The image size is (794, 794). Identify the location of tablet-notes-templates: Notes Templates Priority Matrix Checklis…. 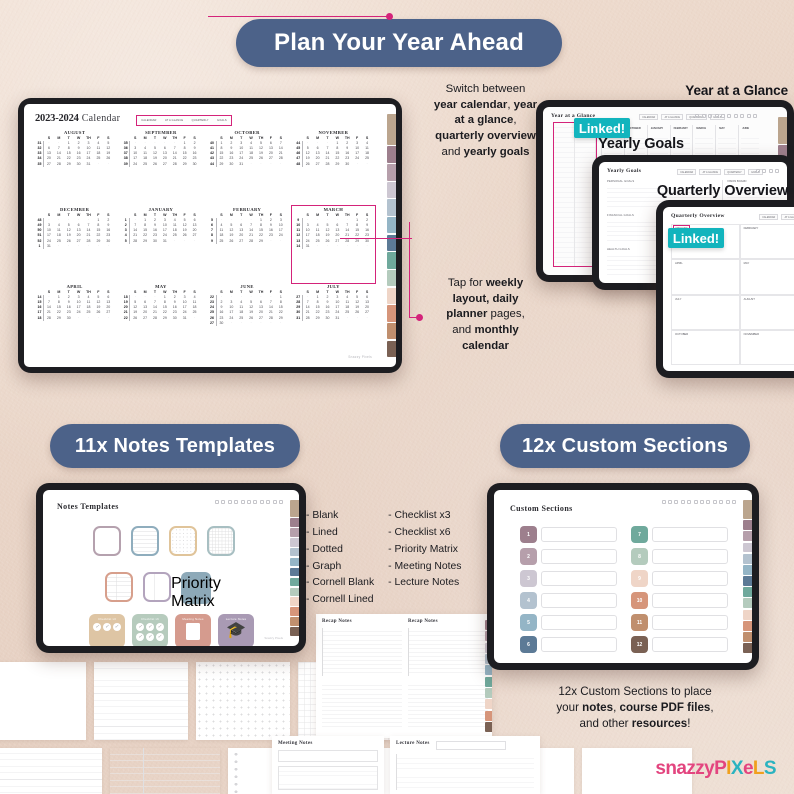
(171, 568).